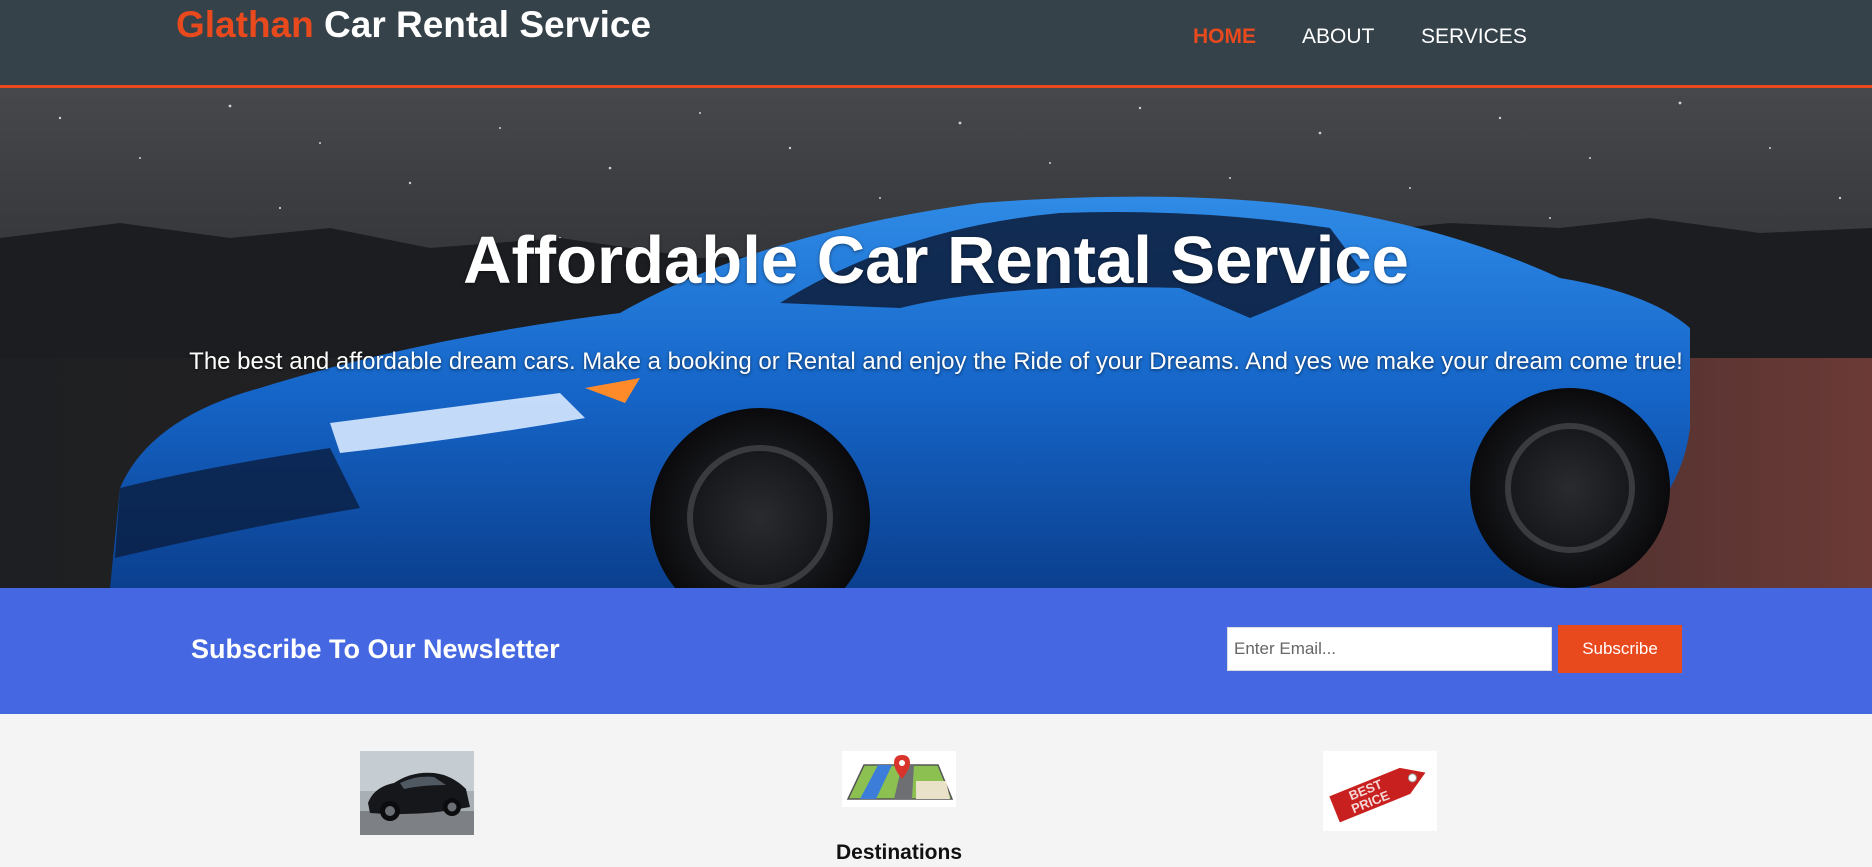 Image resolution: width=1872 pixels, height=867 pixels. Describe the element at coordinates (1338, 37) in the screenshot. I see `nav-link-about: ABOUT` at that location.